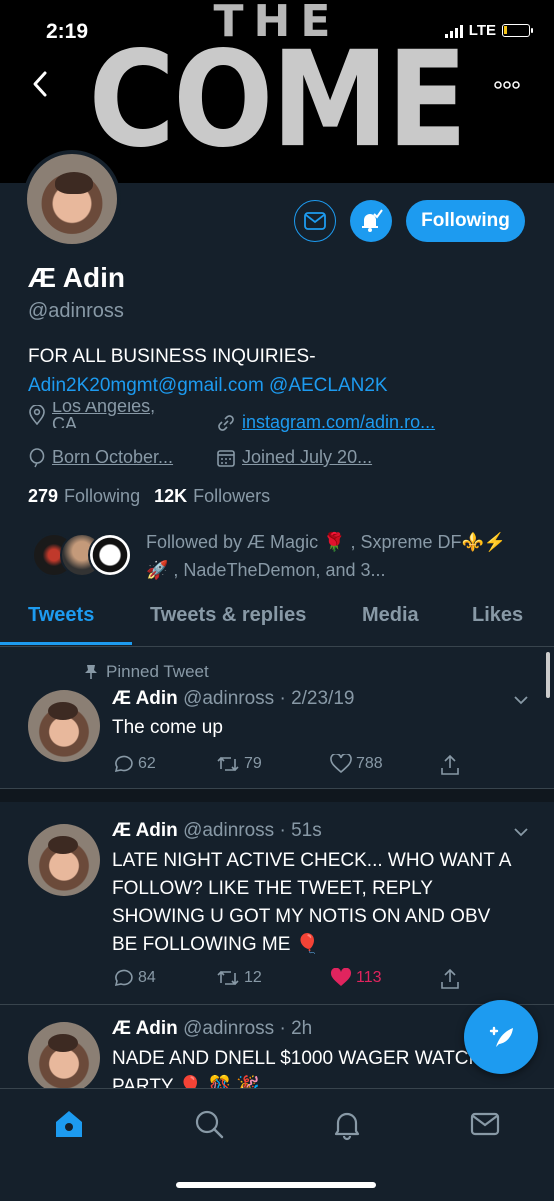  I want to click on like-count: 788, so click(369, 763).